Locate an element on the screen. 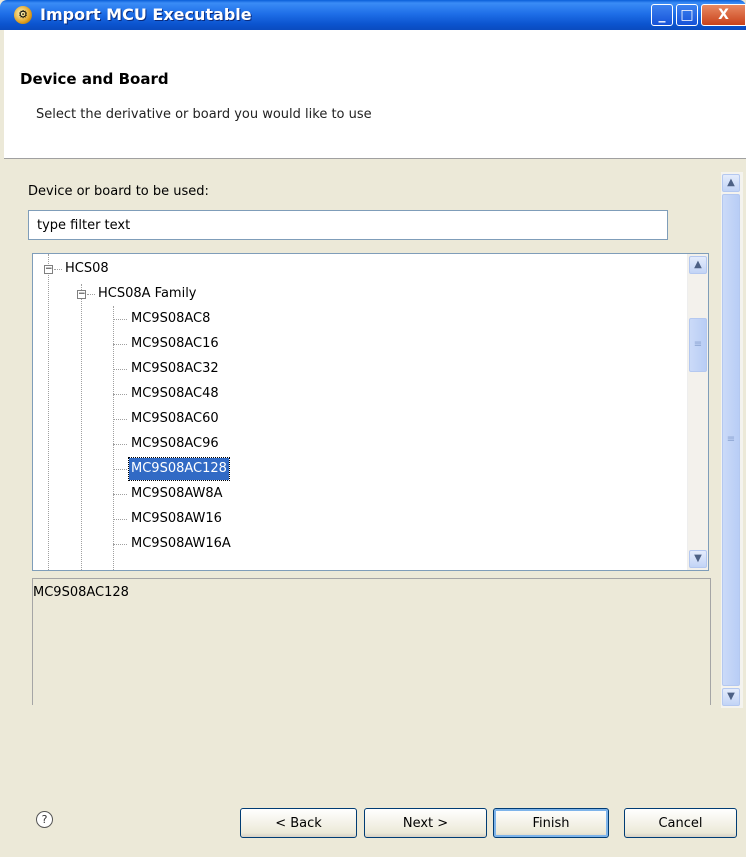 The height and width of the screenshot is (857, 746). page-title: Device and Board is located at coordinates (94, 79).